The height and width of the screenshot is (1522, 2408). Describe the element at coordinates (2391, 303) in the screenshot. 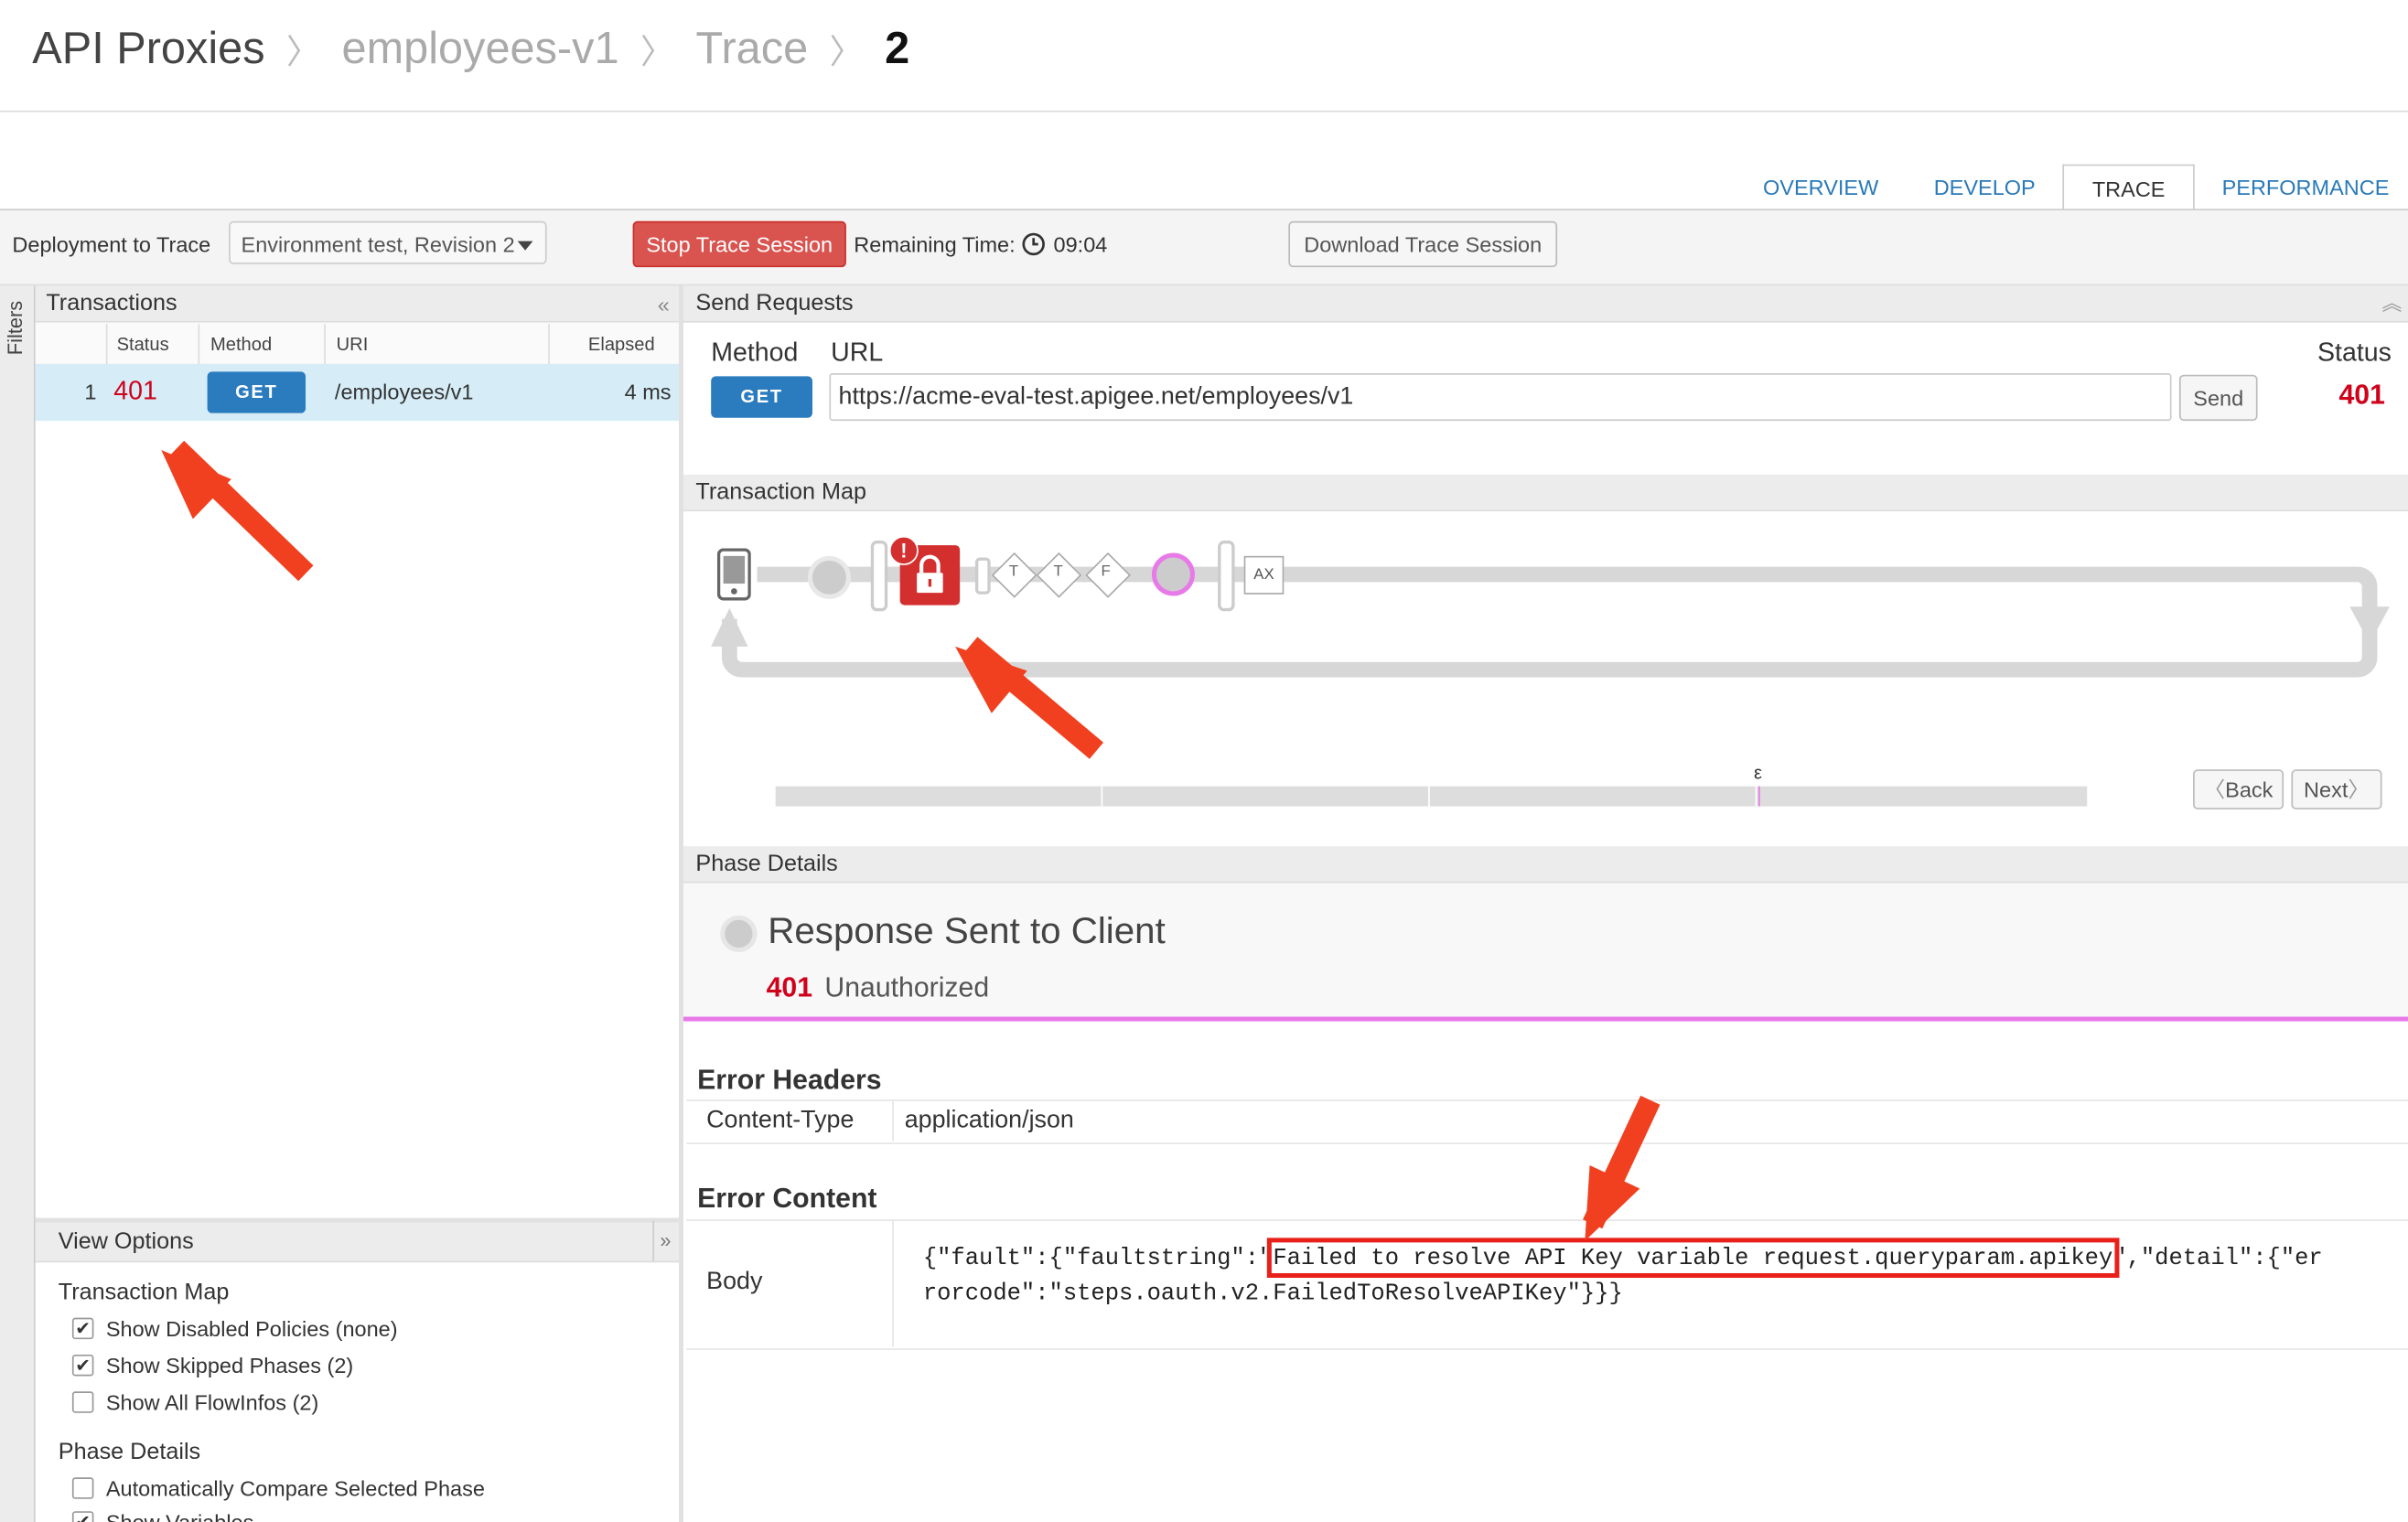

I see `collapse-up-icon: ︽` at that location.